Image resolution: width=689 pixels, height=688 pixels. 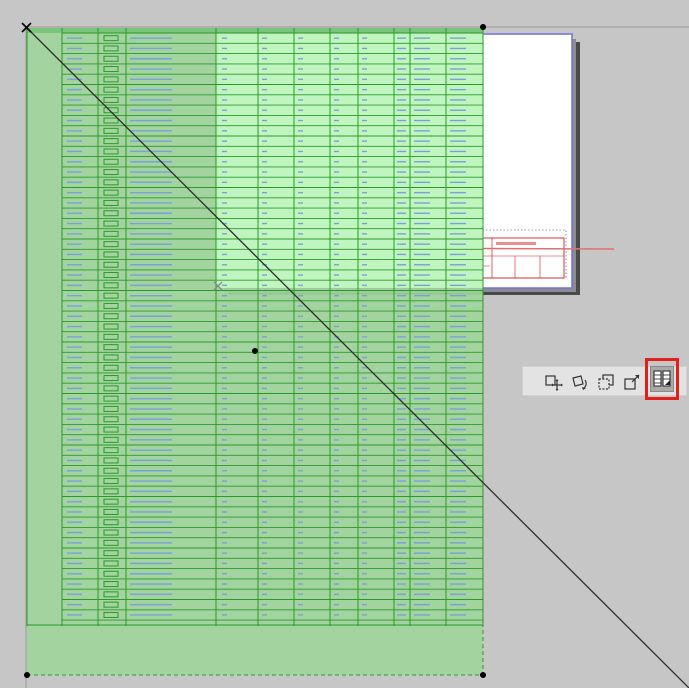 I want to click on mirror-icon, so click(x=606, y=382).